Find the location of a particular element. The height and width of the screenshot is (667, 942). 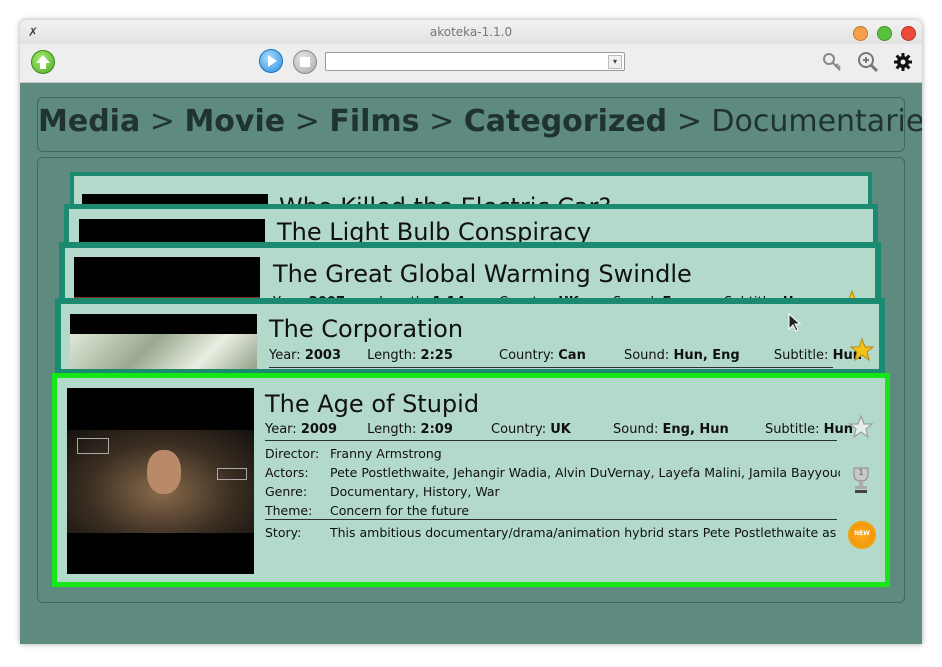

play-icon is located at coordinates (272, 61).